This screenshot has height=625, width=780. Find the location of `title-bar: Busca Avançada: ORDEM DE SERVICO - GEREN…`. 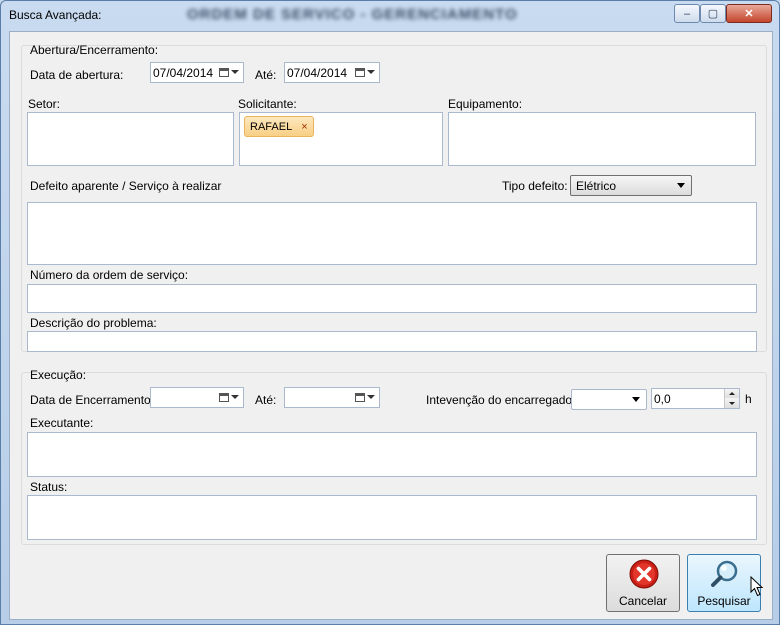

title-bar: Busca Avançada: ORDEM DE SERVICO - GEREN… is located at coordinates (390, 15).